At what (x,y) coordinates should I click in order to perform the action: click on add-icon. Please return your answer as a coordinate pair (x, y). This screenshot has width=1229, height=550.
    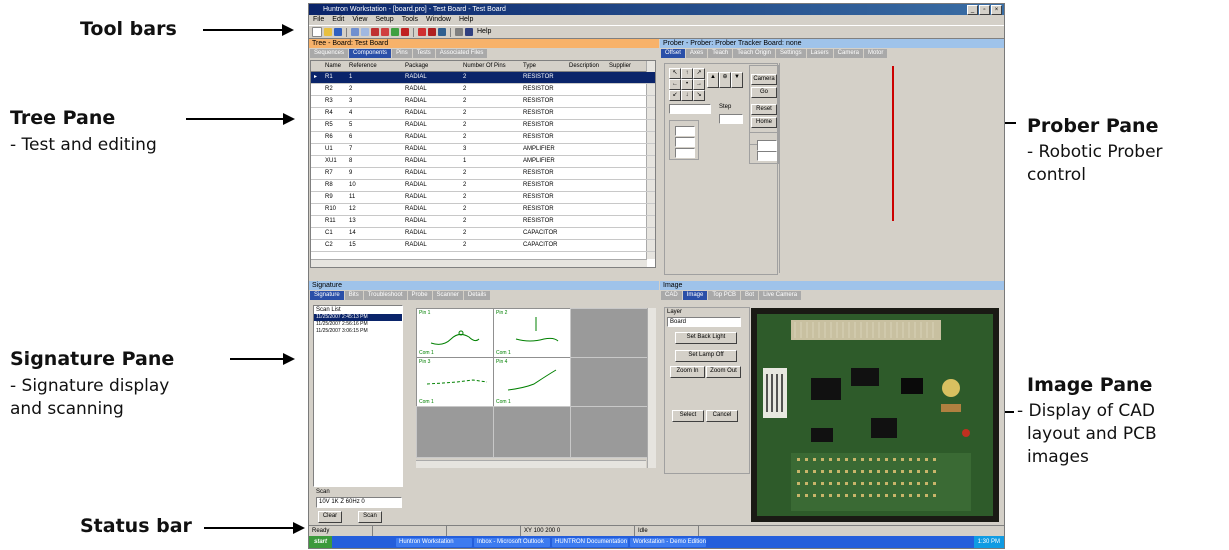
    Looking at the image, I should click on (395, 32).